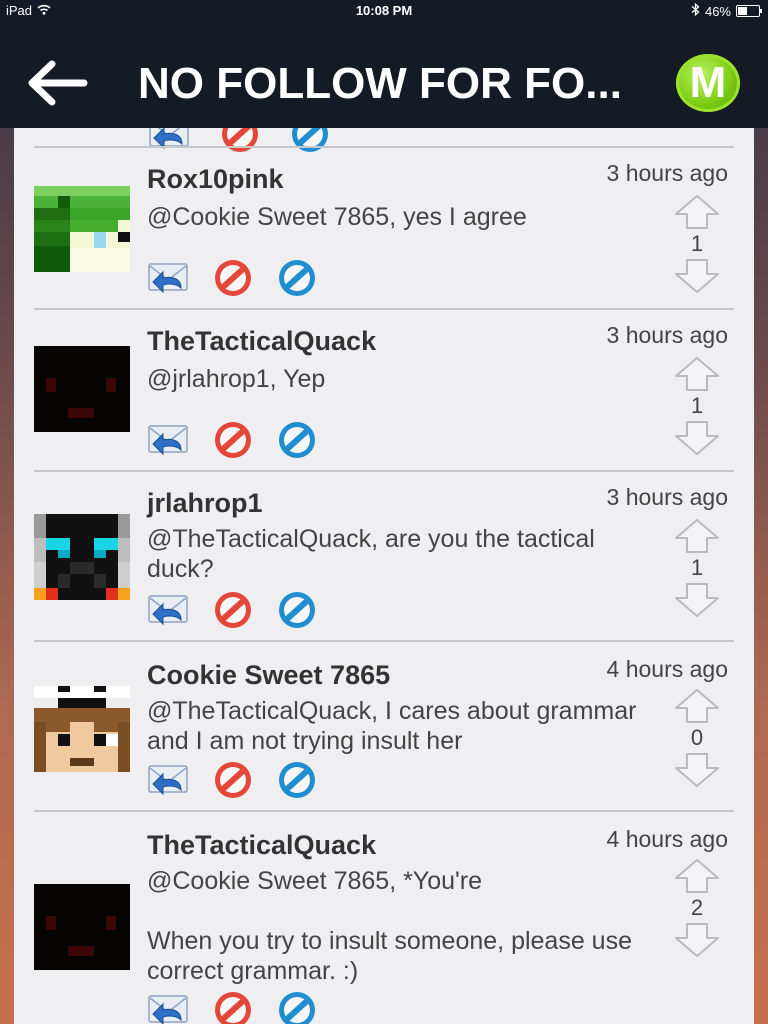  What do you see at coordinates (708, 83) in the screenshot?
I see `app-logo-button: M` at bounding box center [708, 83].